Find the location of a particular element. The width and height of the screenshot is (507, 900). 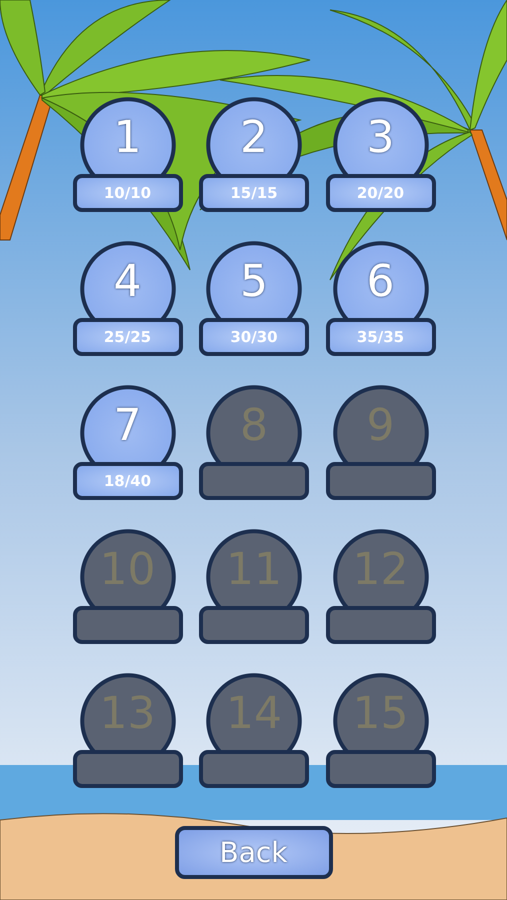

score-label: 15/15 is located at coordinates (254, 193).